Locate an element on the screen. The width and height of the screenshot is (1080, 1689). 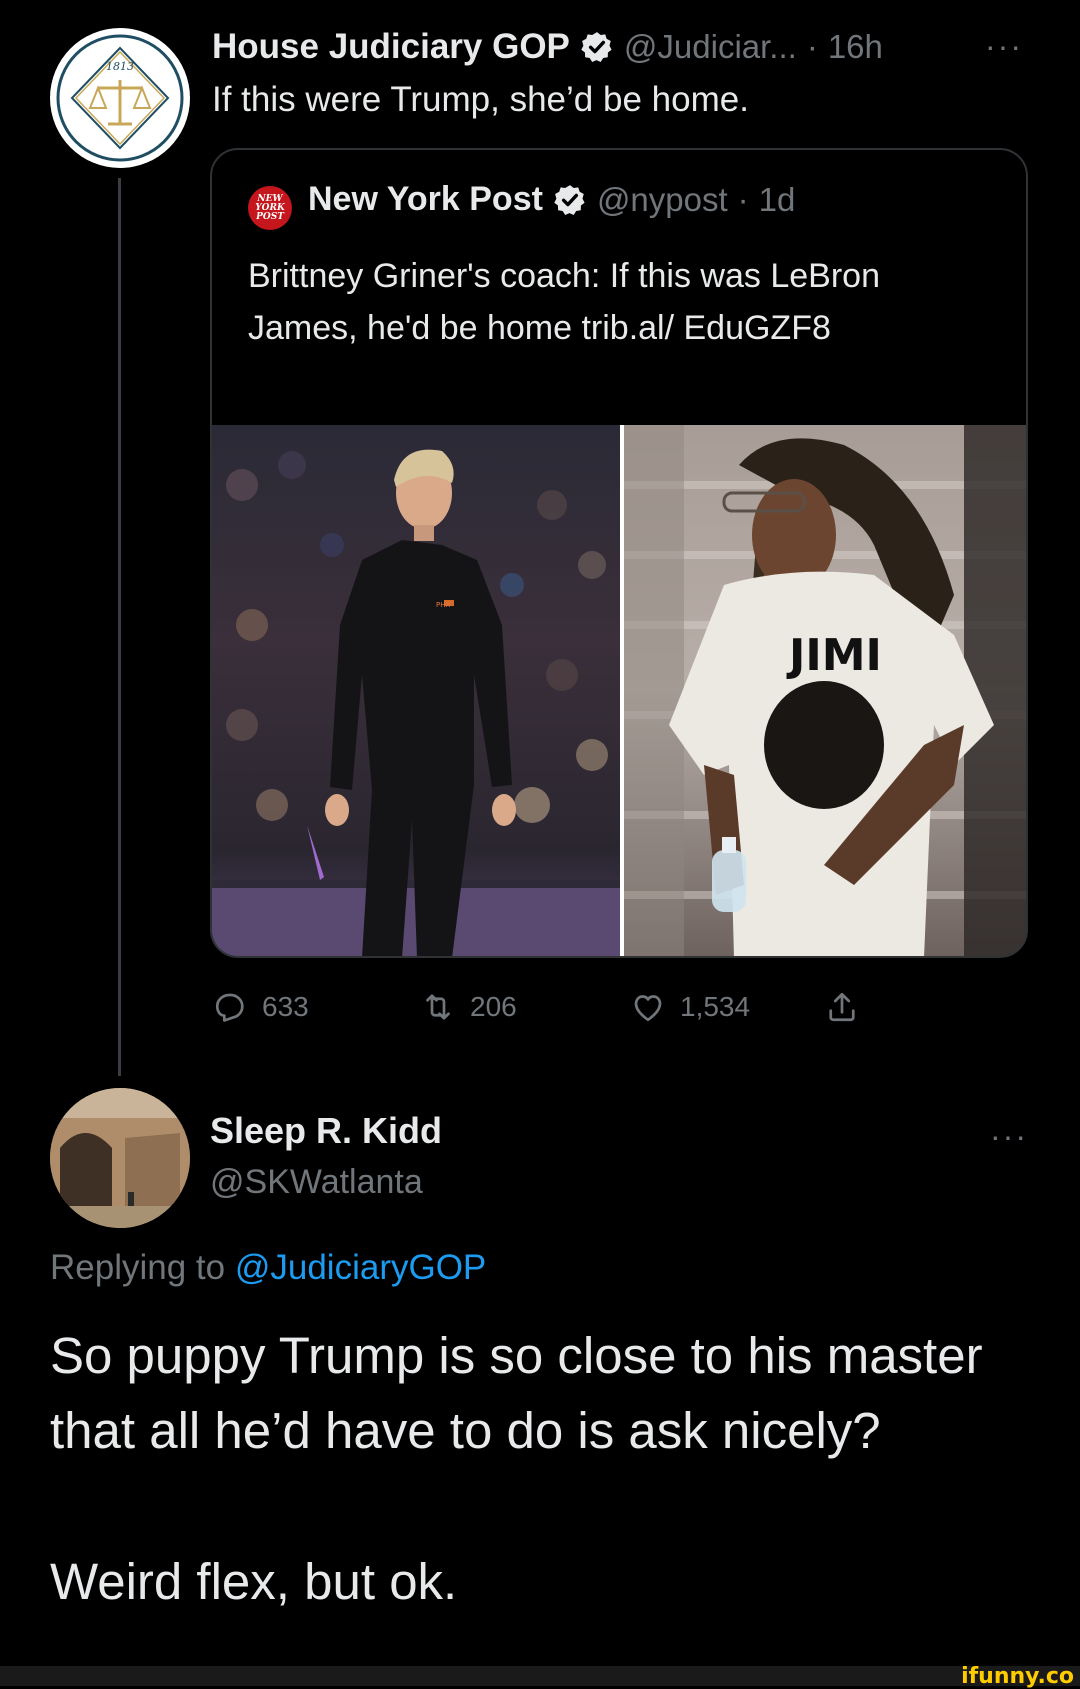
share-icon is located at coordinates (842, 1007).